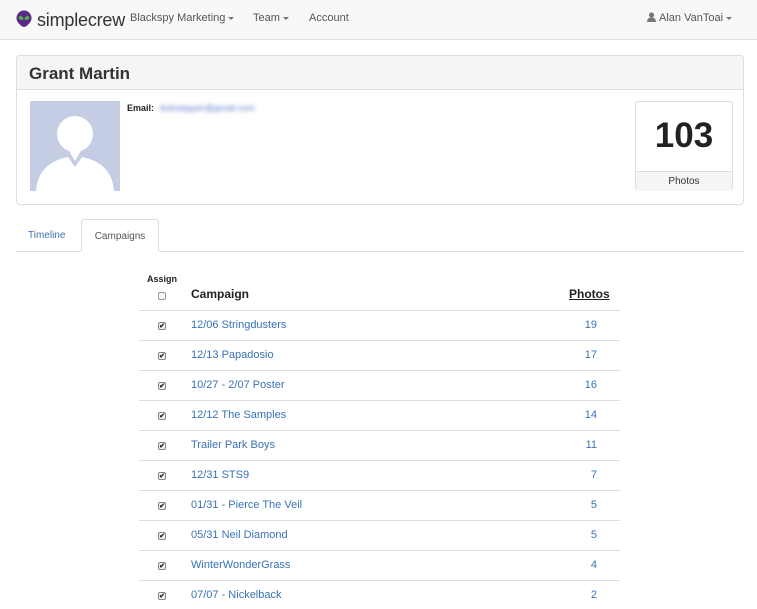 Image resolution: width=757 pixels, height=609 pixels. What do you see at coordinates (80, 73) in the screenshot?
I see `profile-name: Grant Martin` at bounding box center [80, 73].